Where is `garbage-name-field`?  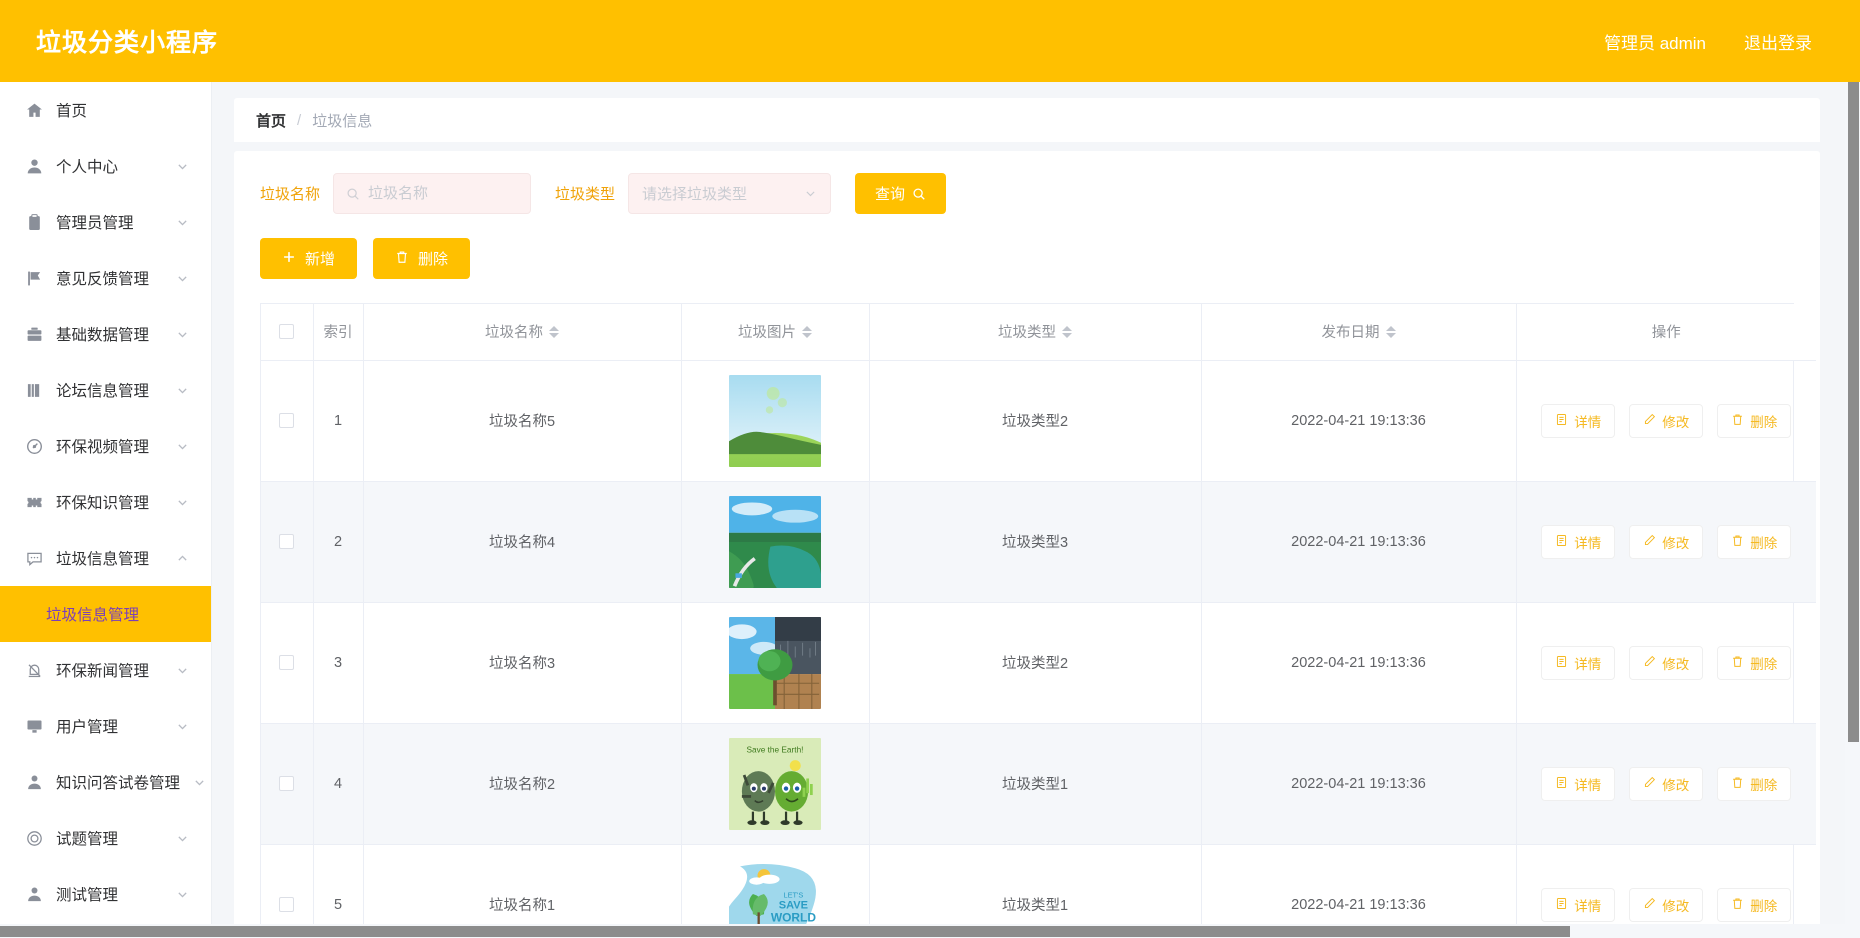
garbage-name-field is located at coordinates (432, 193).